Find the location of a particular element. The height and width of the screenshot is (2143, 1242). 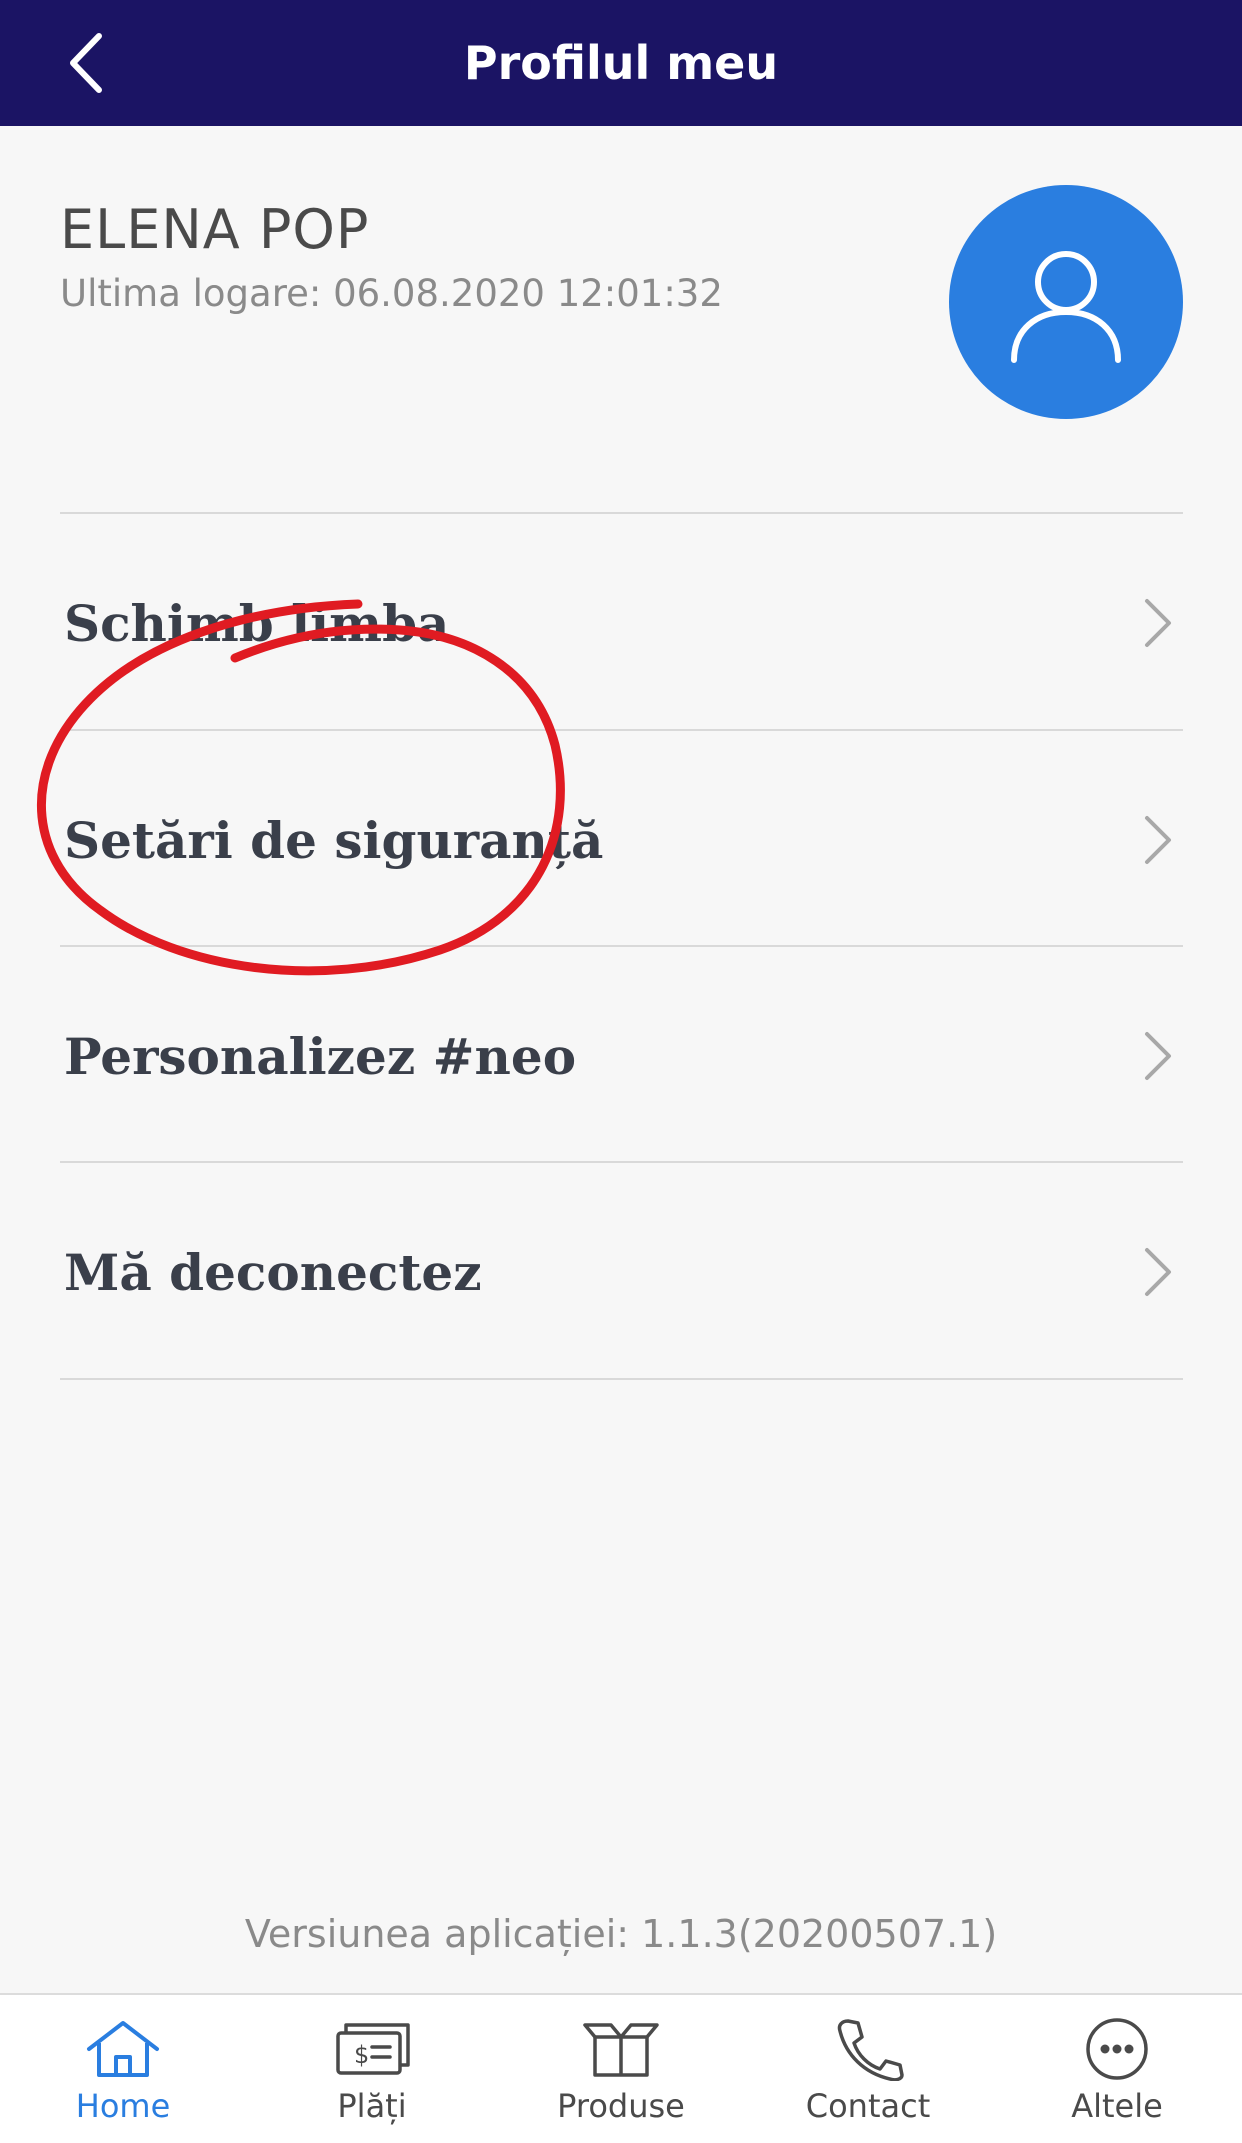

last-login-text: Ultima logare: 06.08.2020 12:01:32 is located at coordinates (391, 293).